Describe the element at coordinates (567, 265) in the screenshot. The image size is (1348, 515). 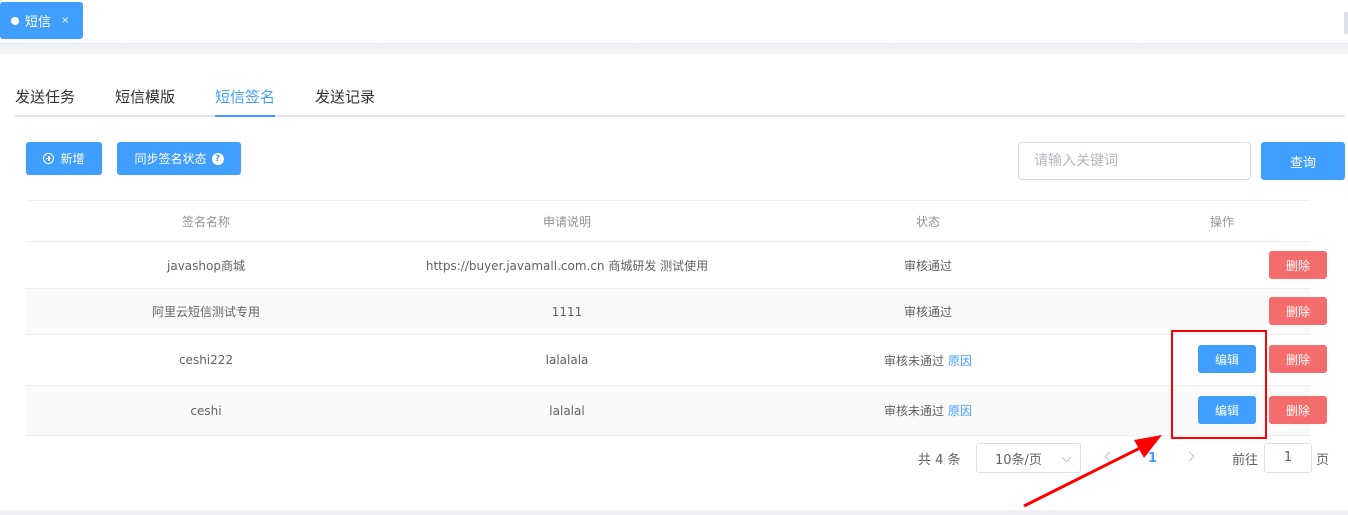
I see `cell-description: https://buyer.javamall.com.cn 商城研发 测试使用` at that location.